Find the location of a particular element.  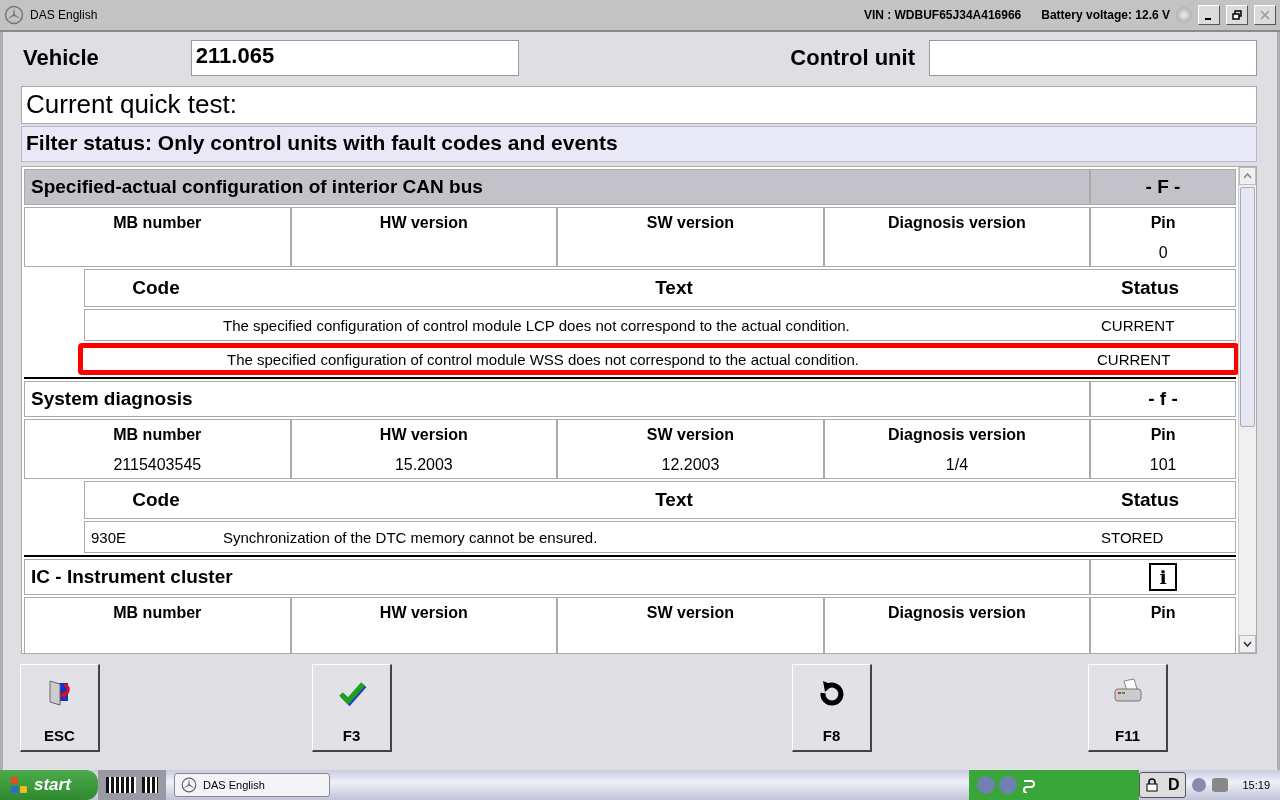

keypad-icon is located at coordinates (150, 785).